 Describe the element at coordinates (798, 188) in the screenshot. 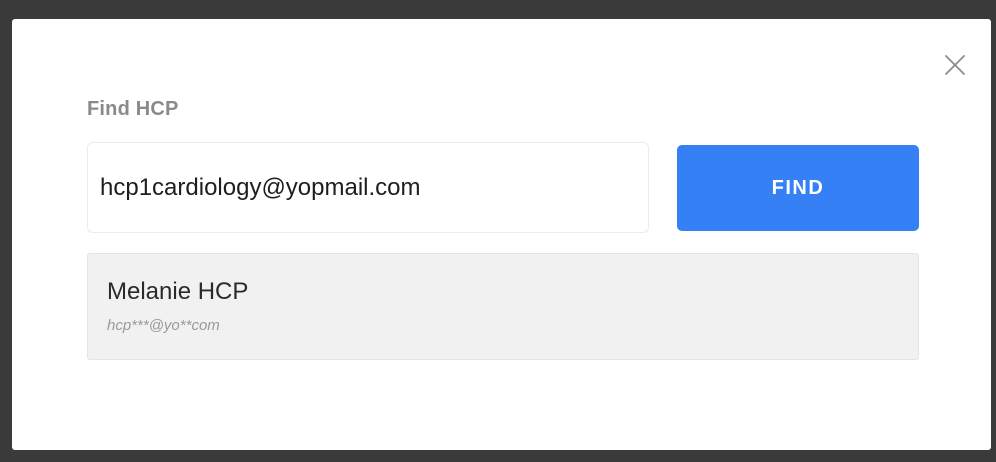

I see `find-button: FIND` at that location.